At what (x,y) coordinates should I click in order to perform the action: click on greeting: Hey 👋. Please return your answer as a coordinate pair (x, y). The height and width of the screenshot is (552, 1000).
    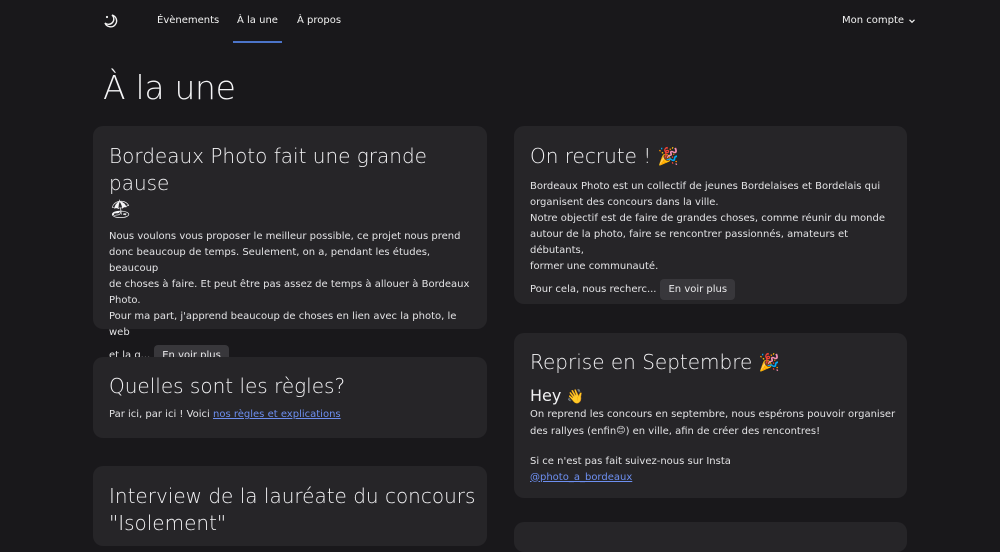
    Looking at the image, I should click on (715, 396).